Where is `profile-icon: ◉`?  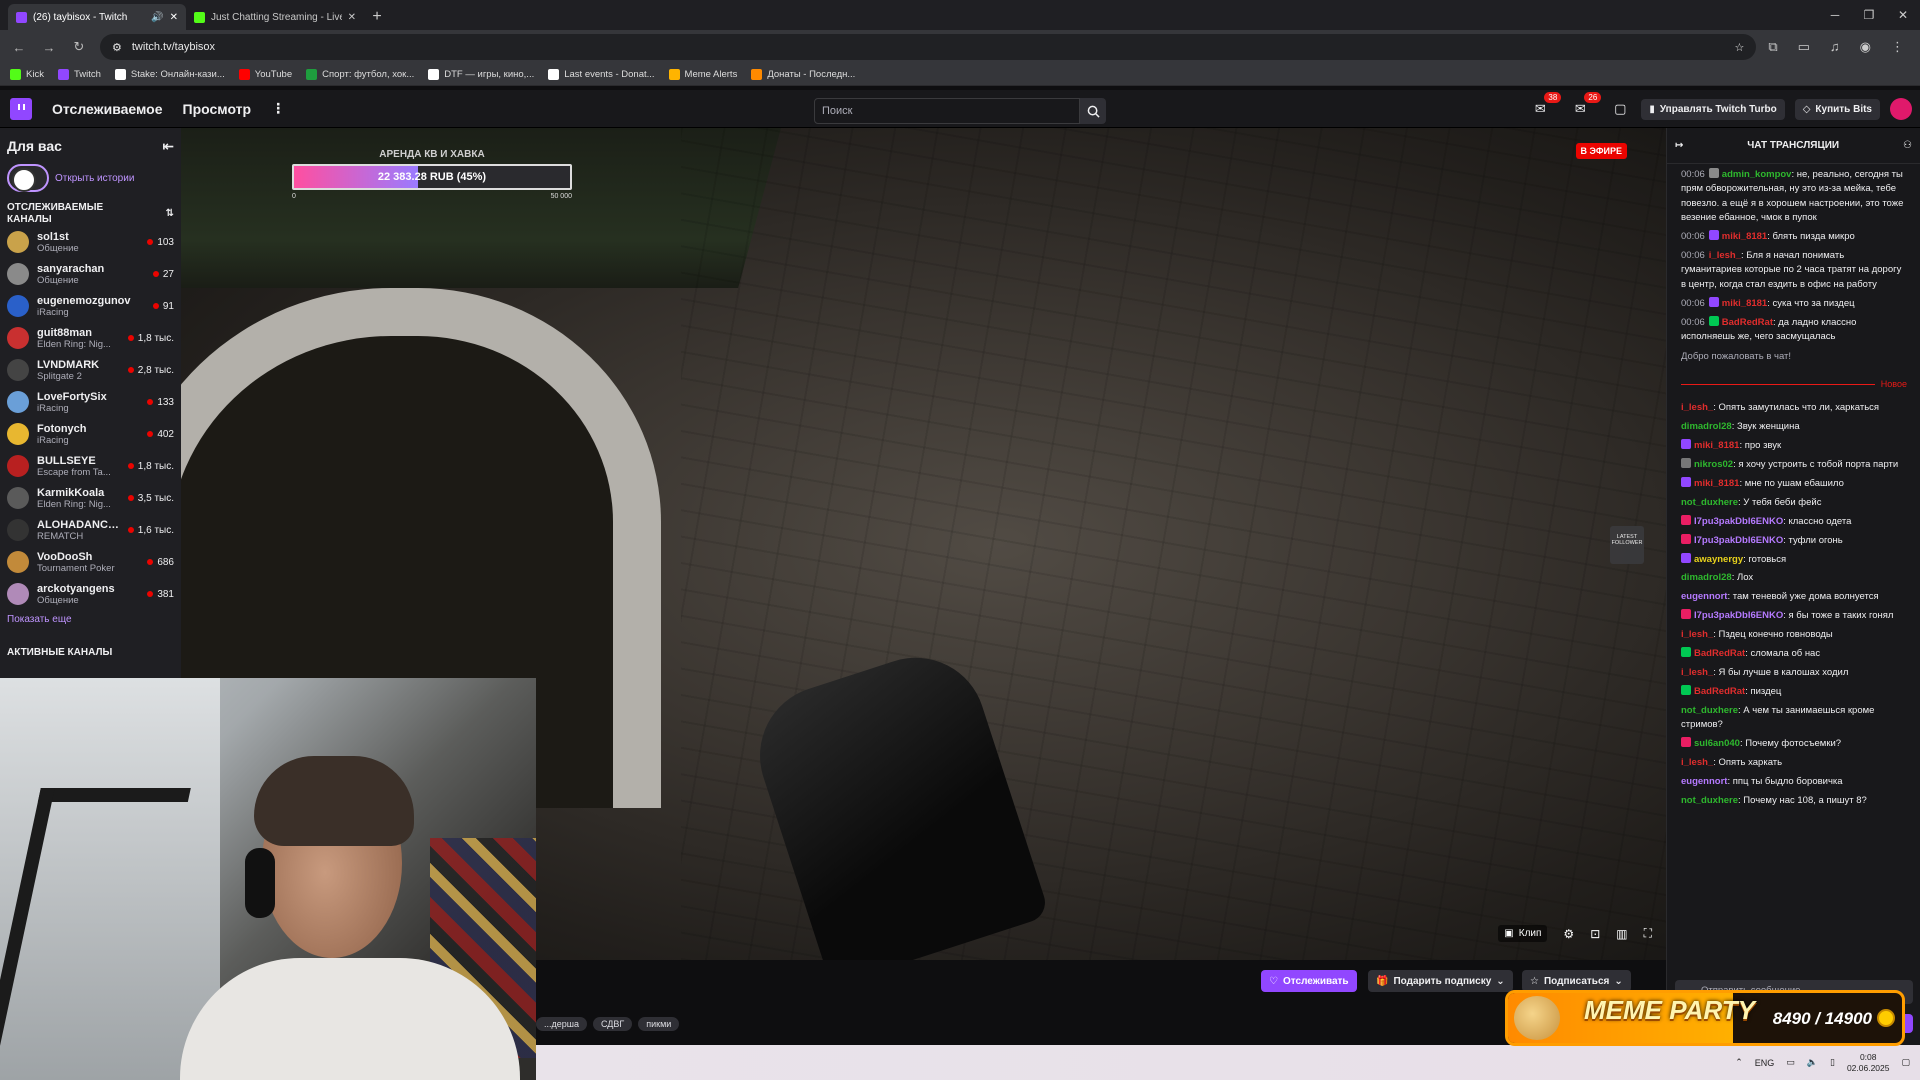
profile-icon: ◉ is located at coordinates (1865, 47).